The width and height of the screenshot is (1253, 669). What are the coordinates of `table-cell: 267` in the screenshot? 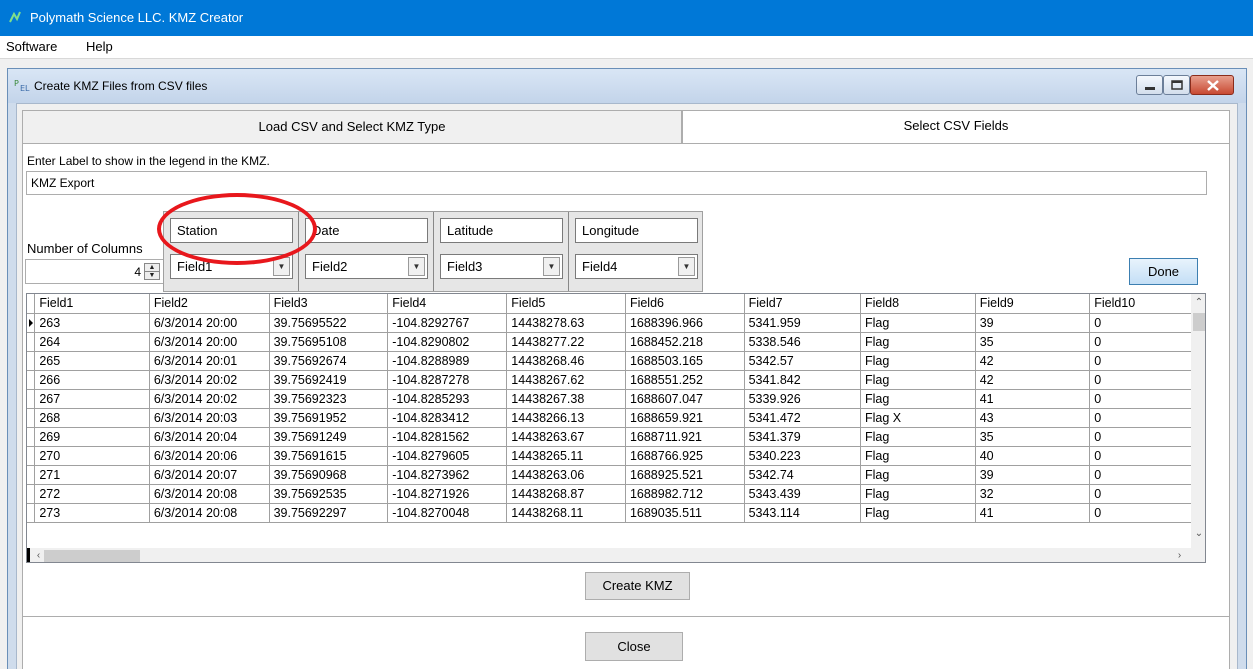 It's located at (92, 399).